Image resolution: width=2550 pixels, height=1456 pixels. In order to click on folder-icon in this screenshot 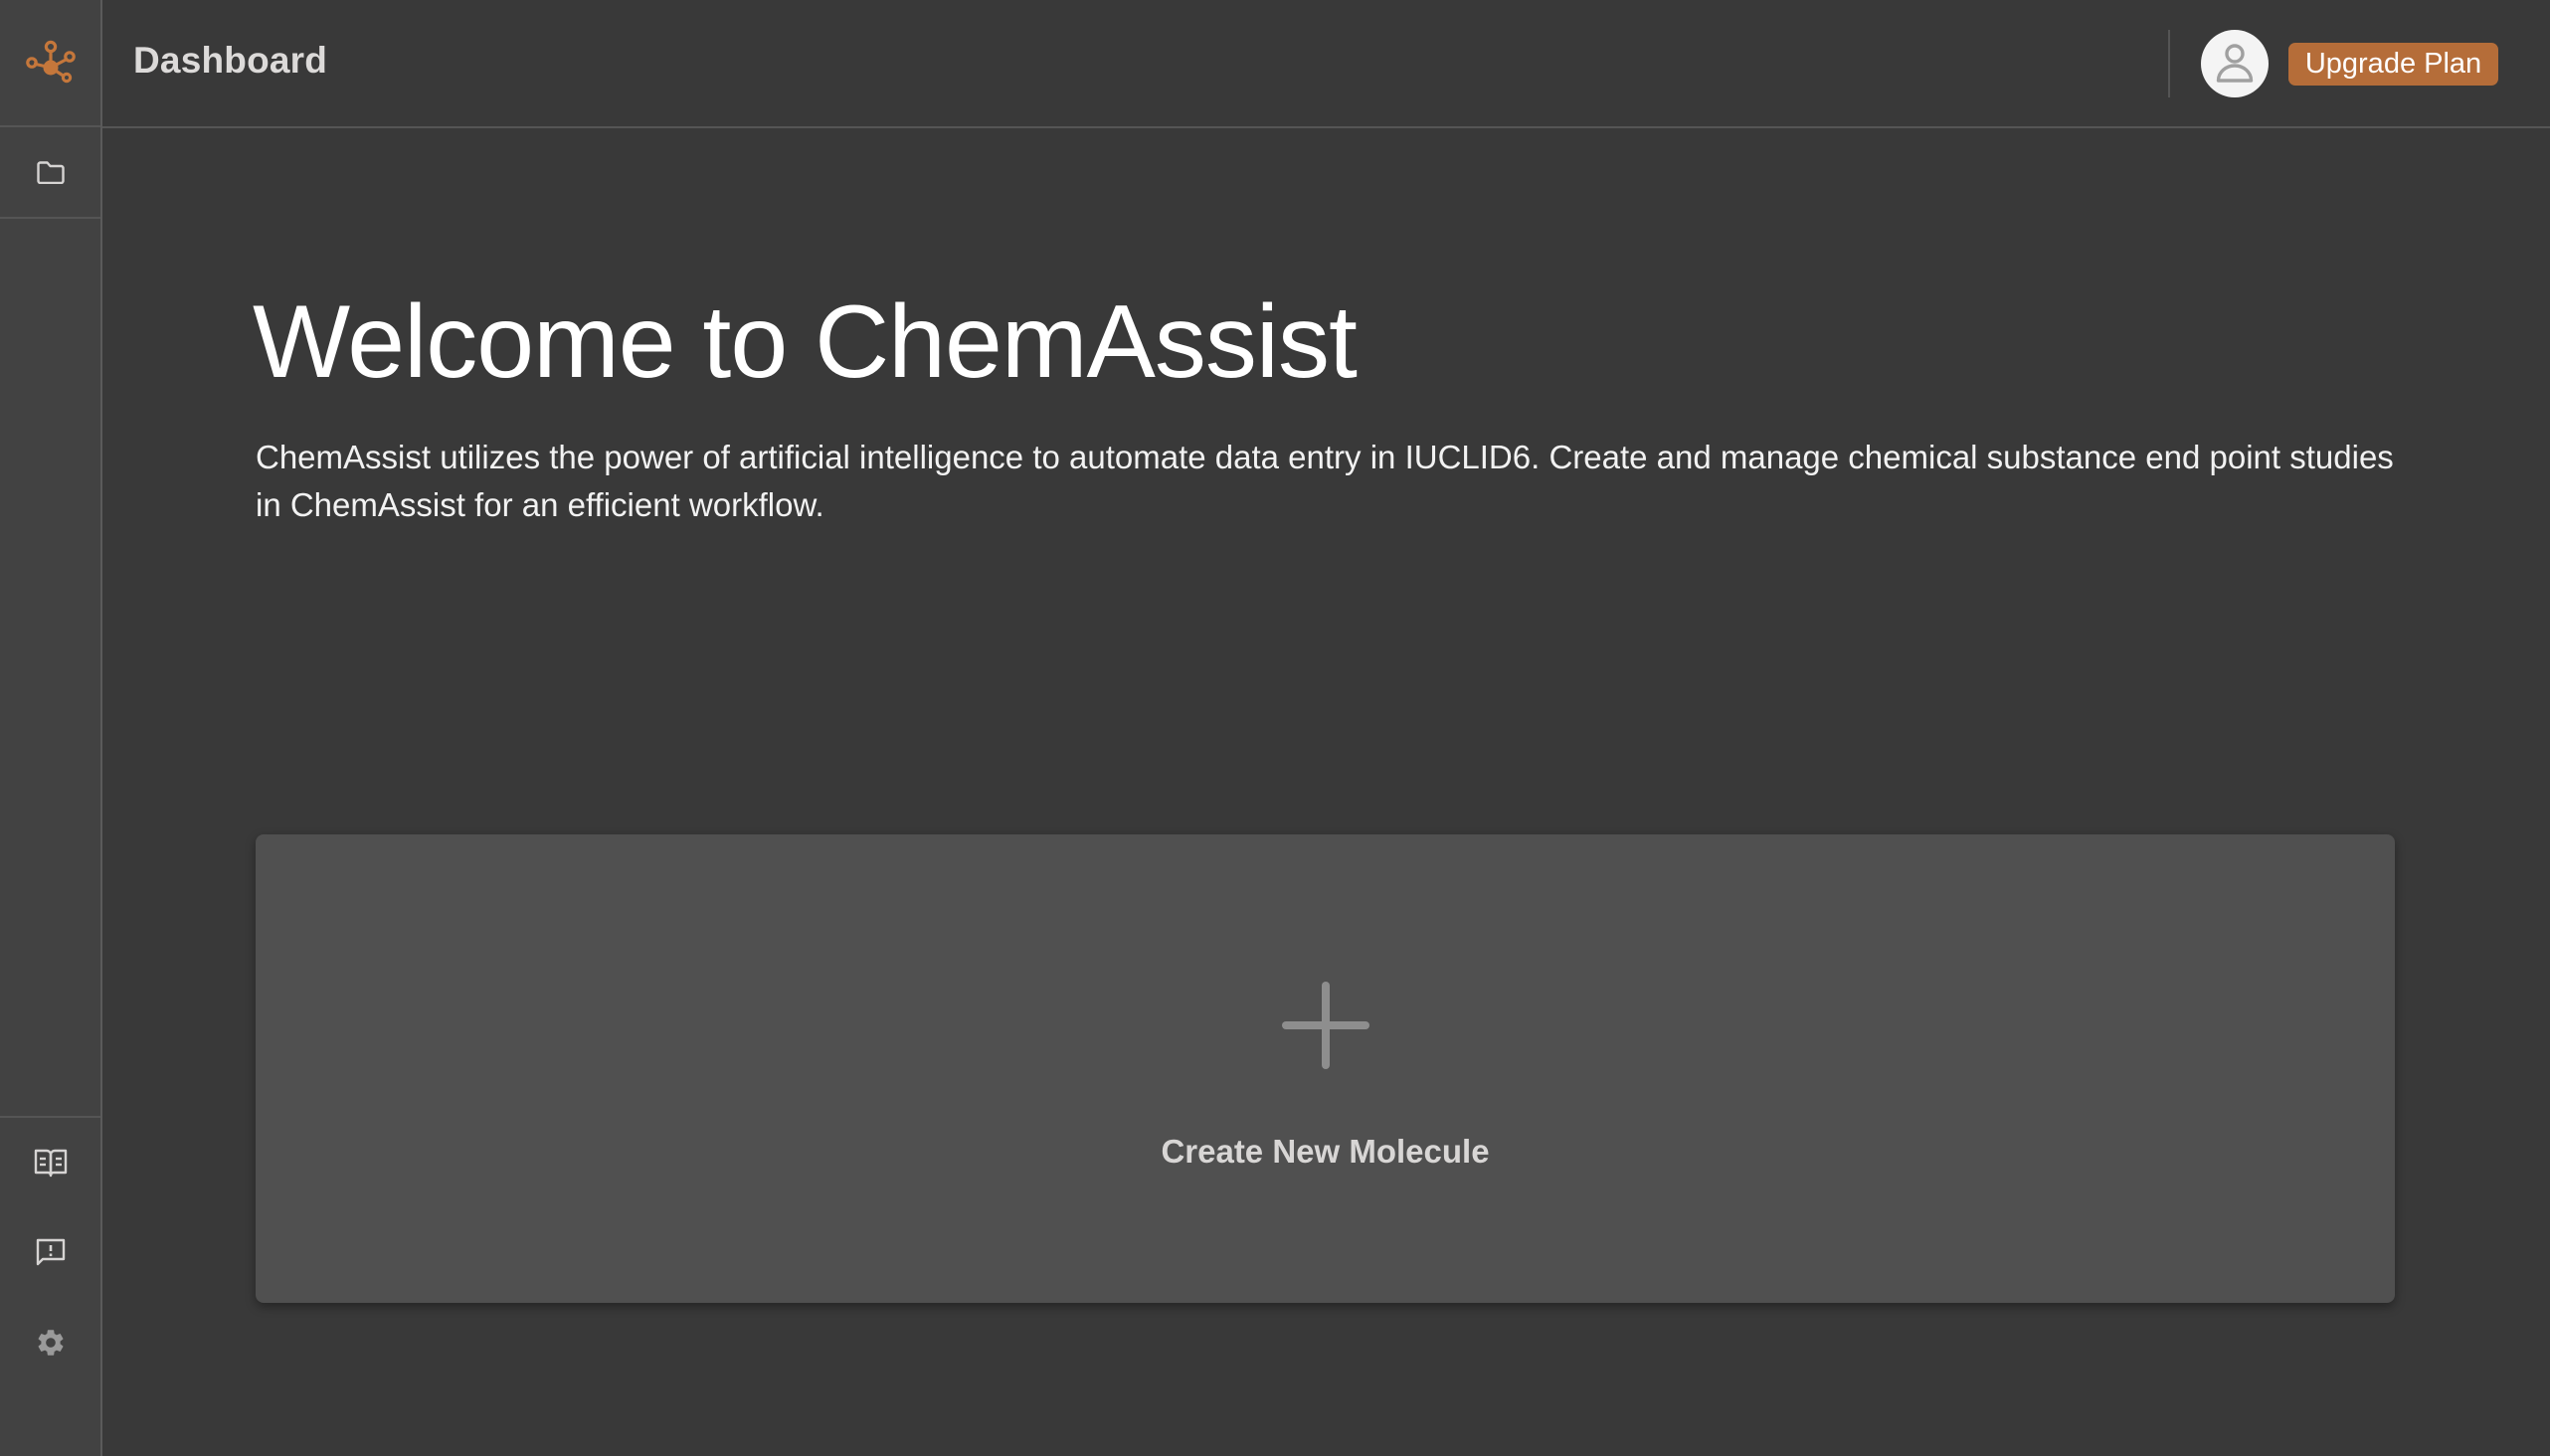, I will do `click(50, 172)`.